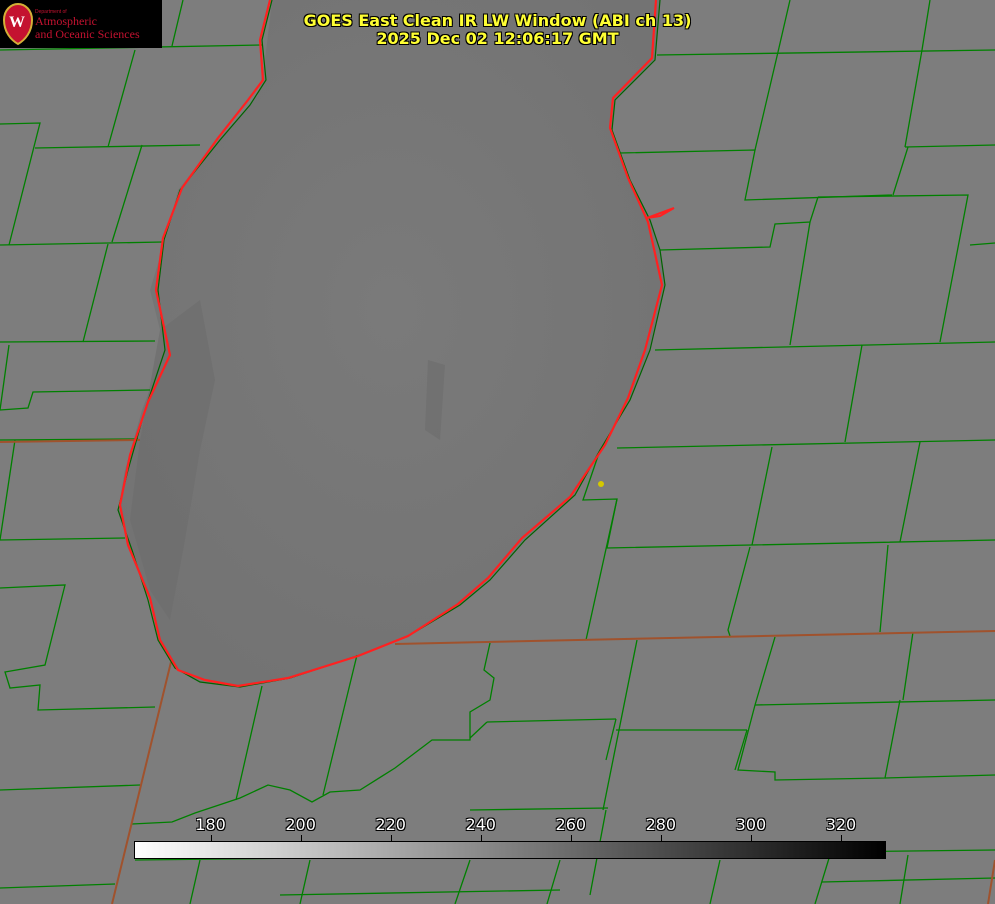 The image size is (995, 904). Describe the element at coordinates (510, 850) in the screenshot. I see `colorbar` at that location.